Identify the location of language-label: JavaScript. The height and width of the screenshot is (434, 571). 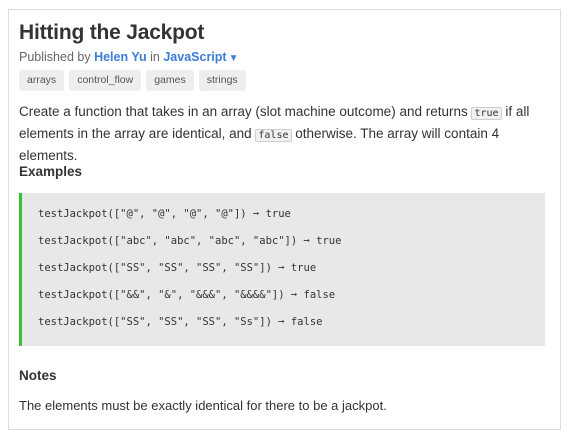
(195, 57).